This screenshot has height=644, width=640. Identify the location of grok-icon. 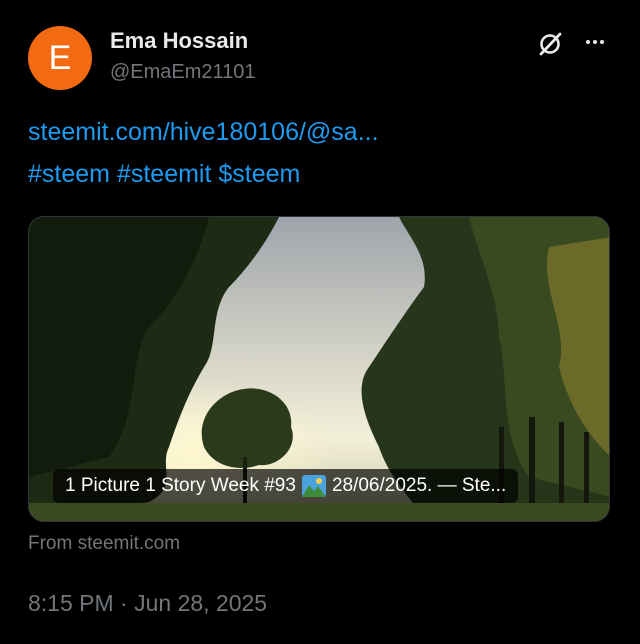
(550, 44).